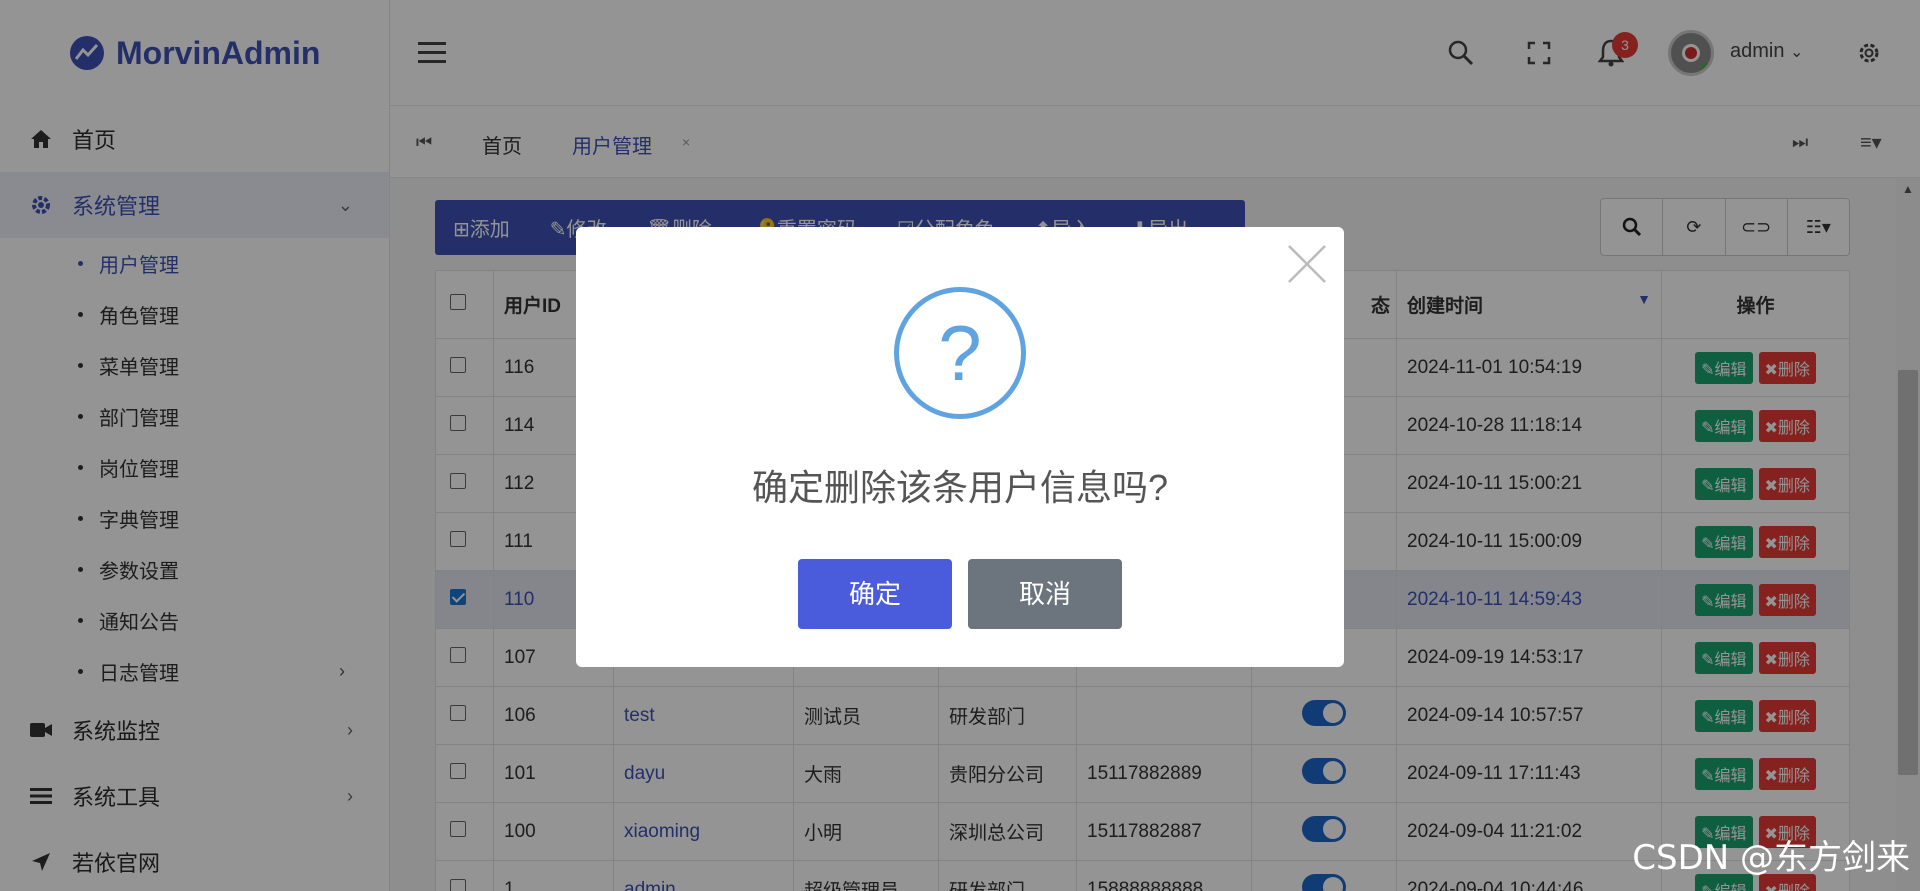 Image resolution: width=1920 pixels, height=891 pixels. I want to click on watermark: CSDN @东方剑来, so click(1771, 858).